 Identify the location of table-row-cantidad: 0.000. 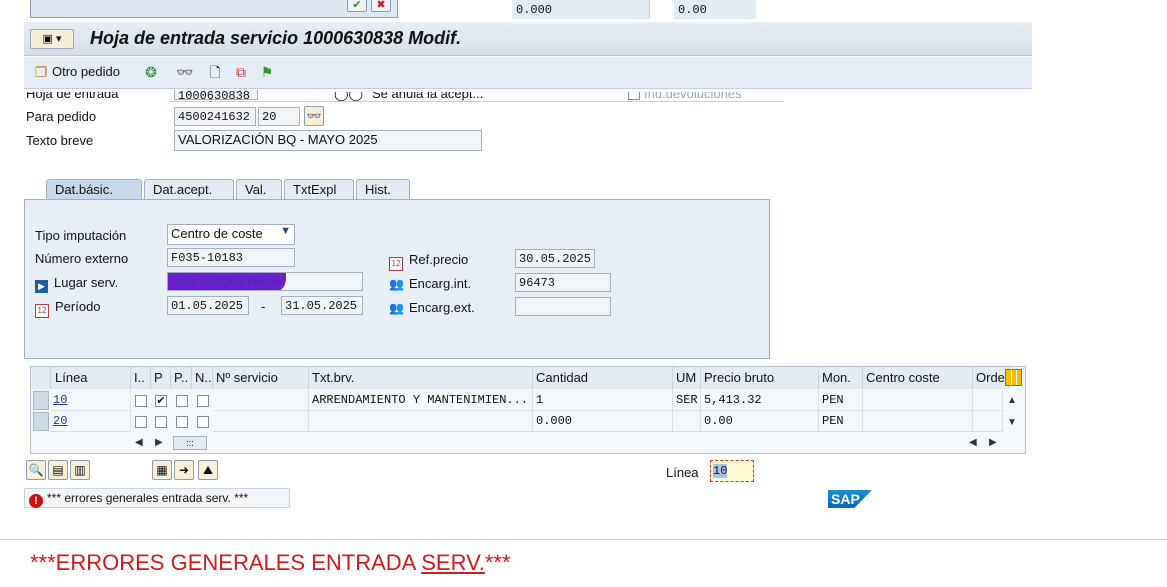
(603, 421).